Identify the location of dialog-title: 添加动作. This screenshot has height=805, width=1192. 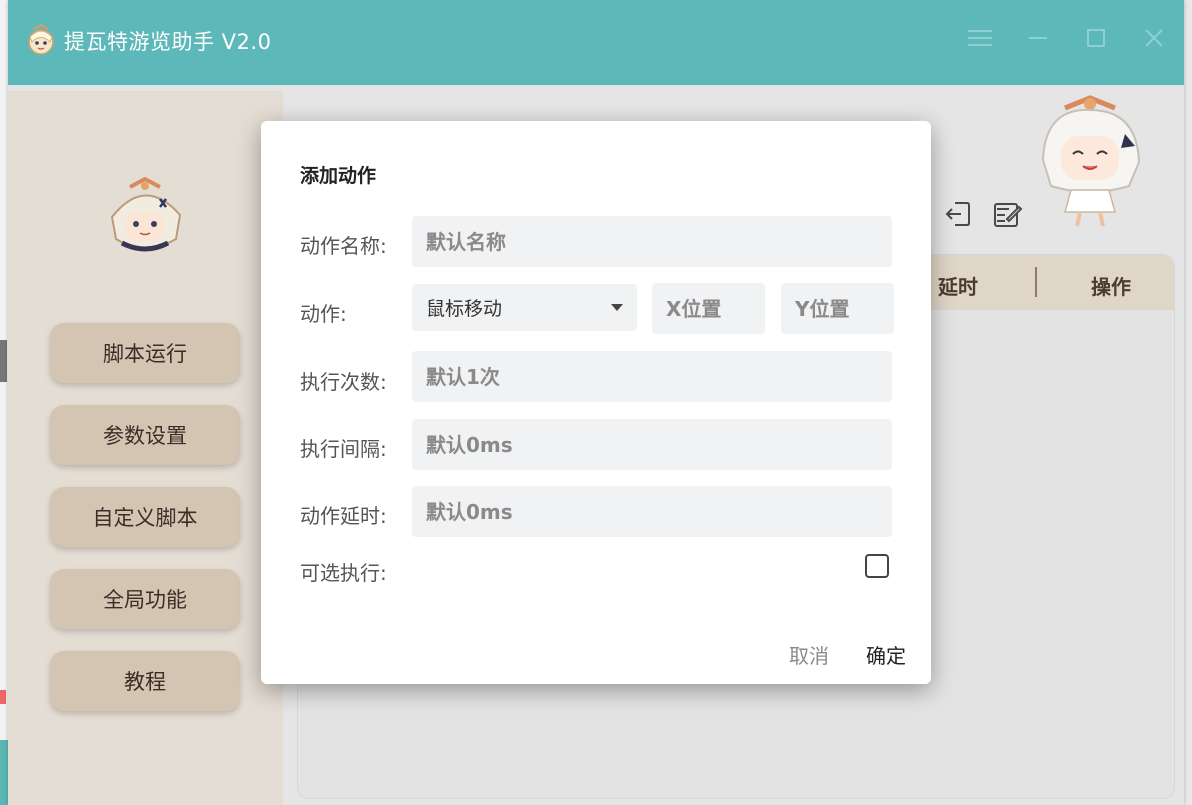
(338, 176).